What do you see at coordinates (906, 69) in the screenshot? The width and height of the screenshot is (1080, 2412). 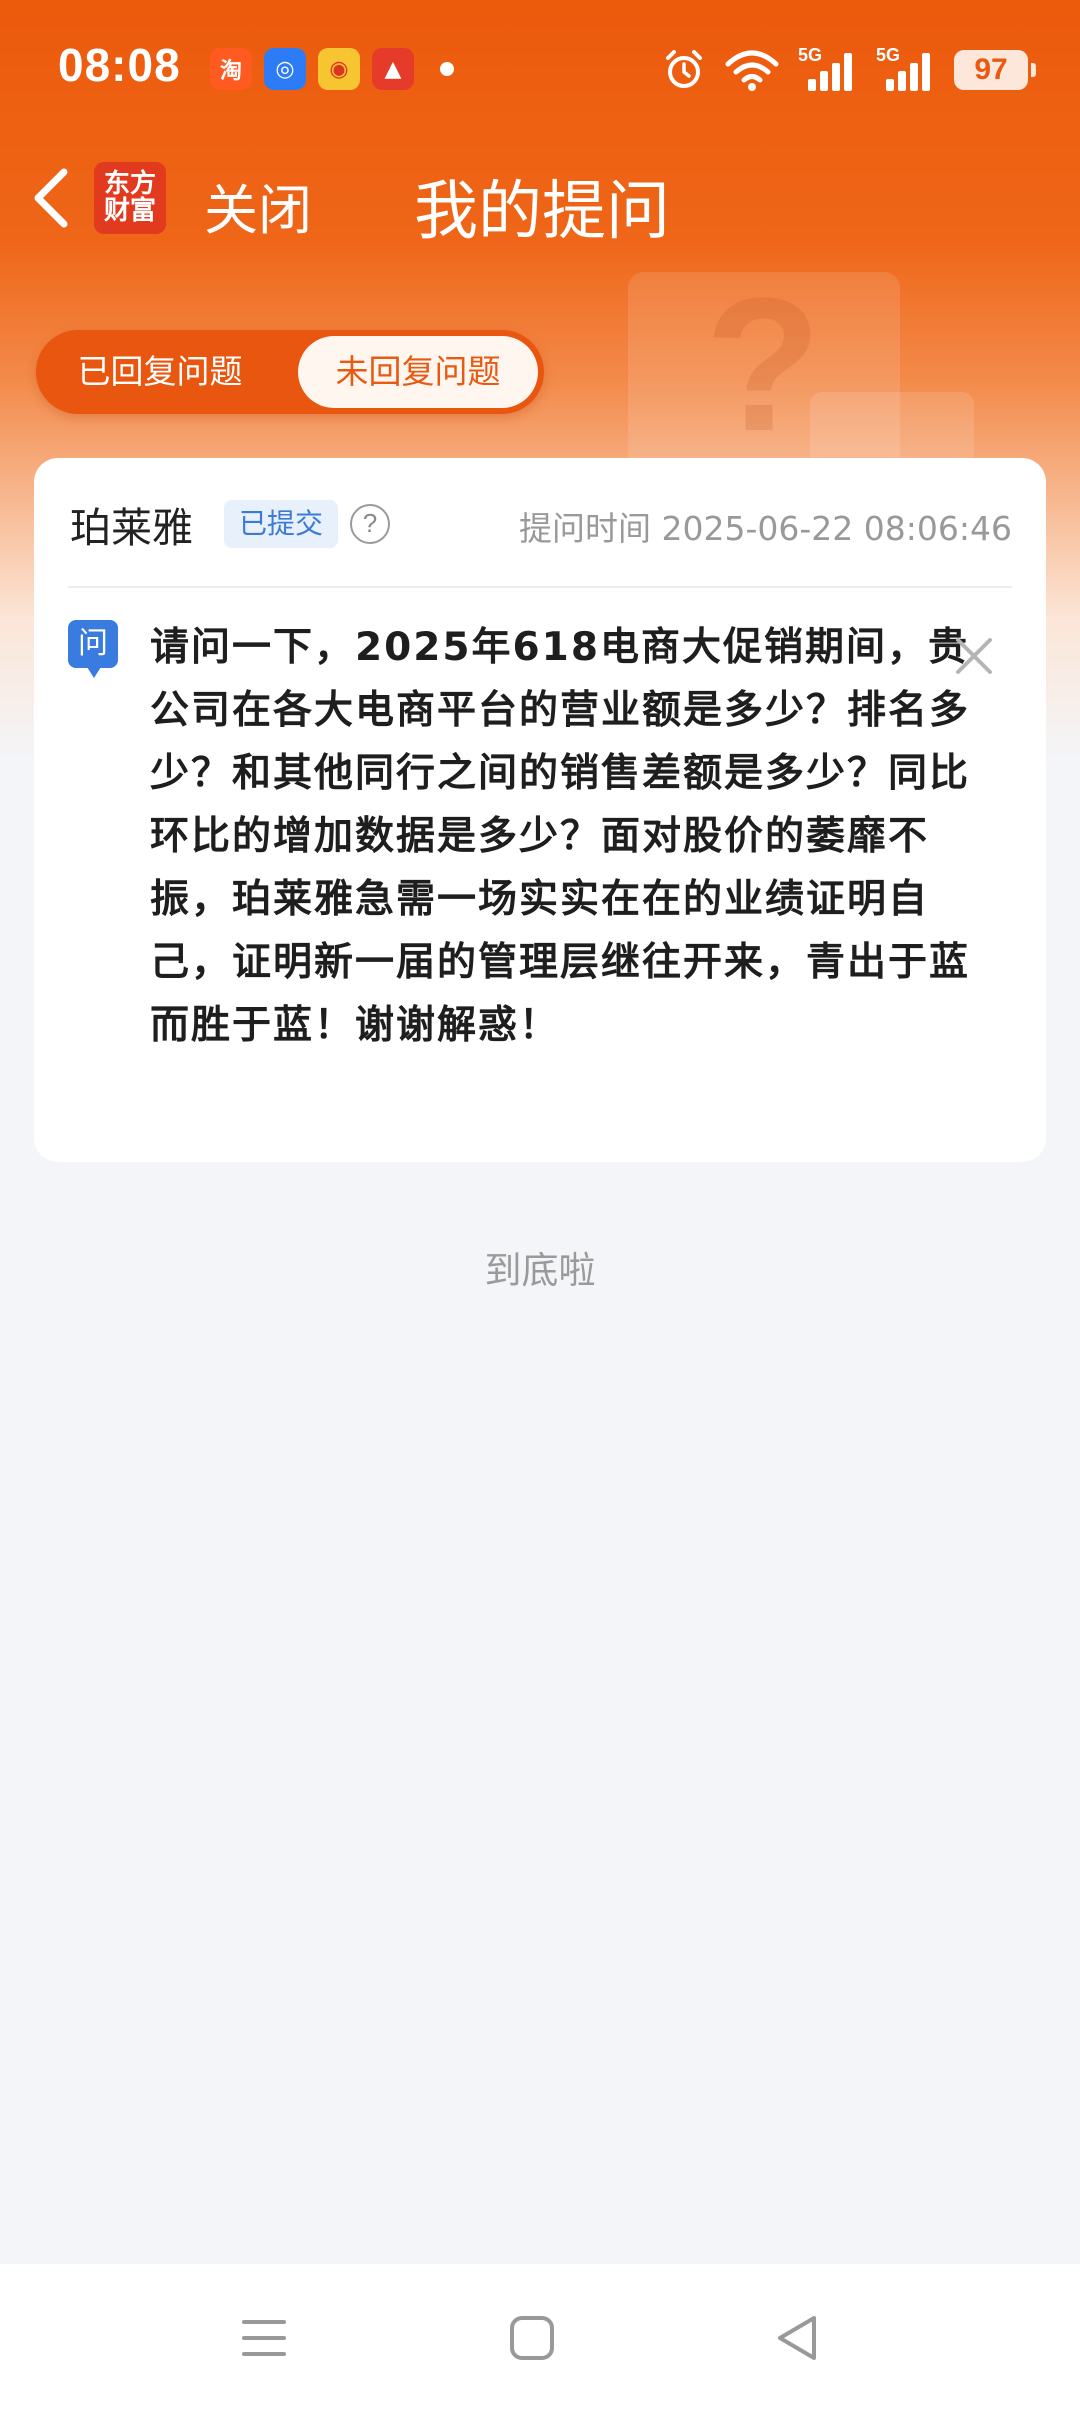 I see `signal-strength-icon-2: 5G` at bounding box center [906, 69].